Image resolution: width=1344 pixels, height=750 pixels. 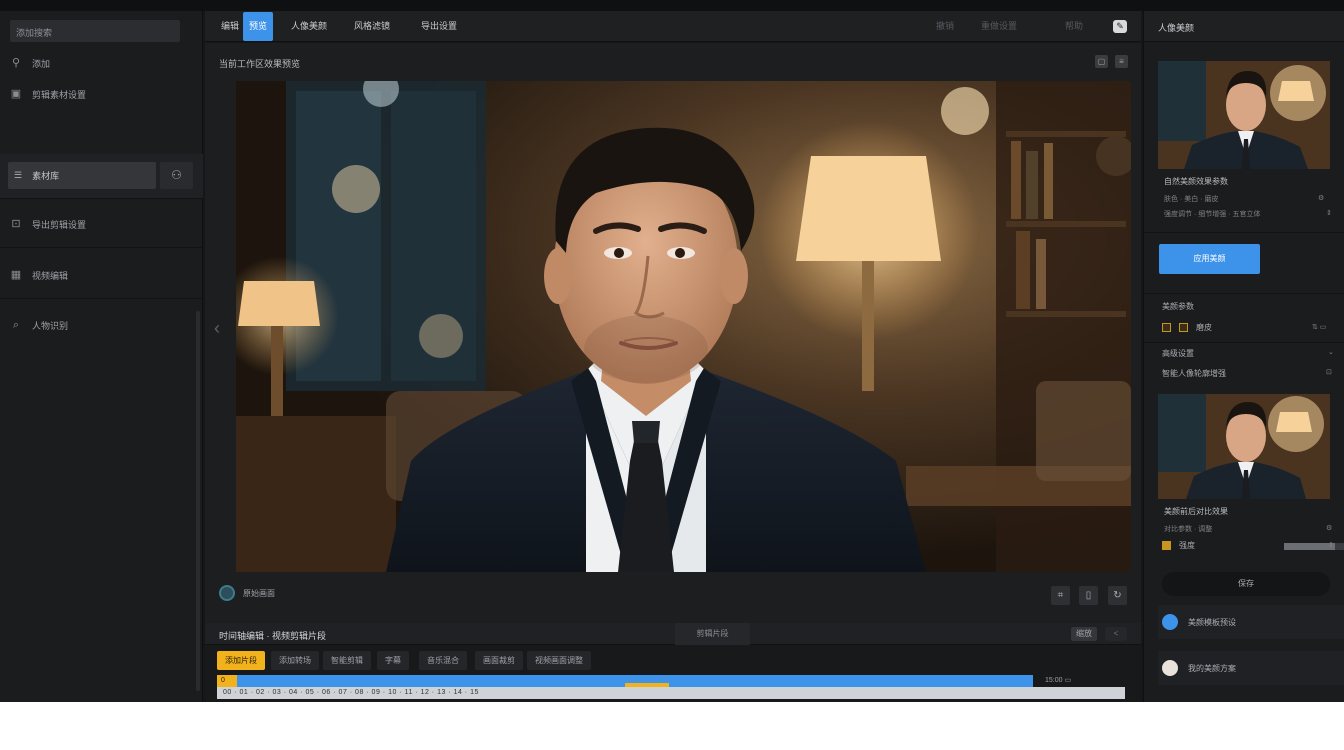 I want to click on strength-slider, so click(x=1314, y=546).